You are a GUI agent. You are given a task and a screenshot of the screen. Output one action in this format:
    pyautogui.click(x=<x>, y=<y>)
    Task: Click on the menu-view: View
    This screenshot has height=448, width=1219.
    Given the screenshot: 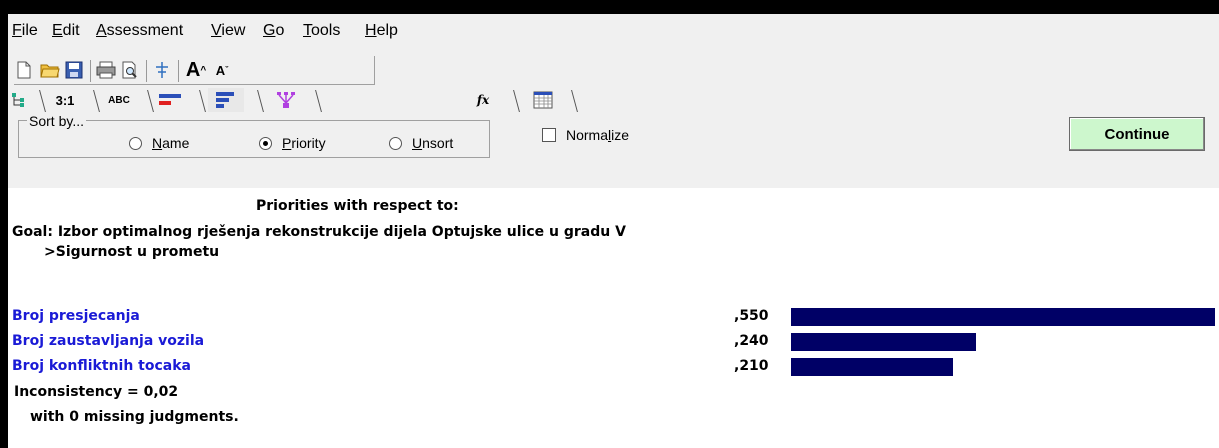 What is the action you would take?
    pyautogui.click(x=228, y=31)
    